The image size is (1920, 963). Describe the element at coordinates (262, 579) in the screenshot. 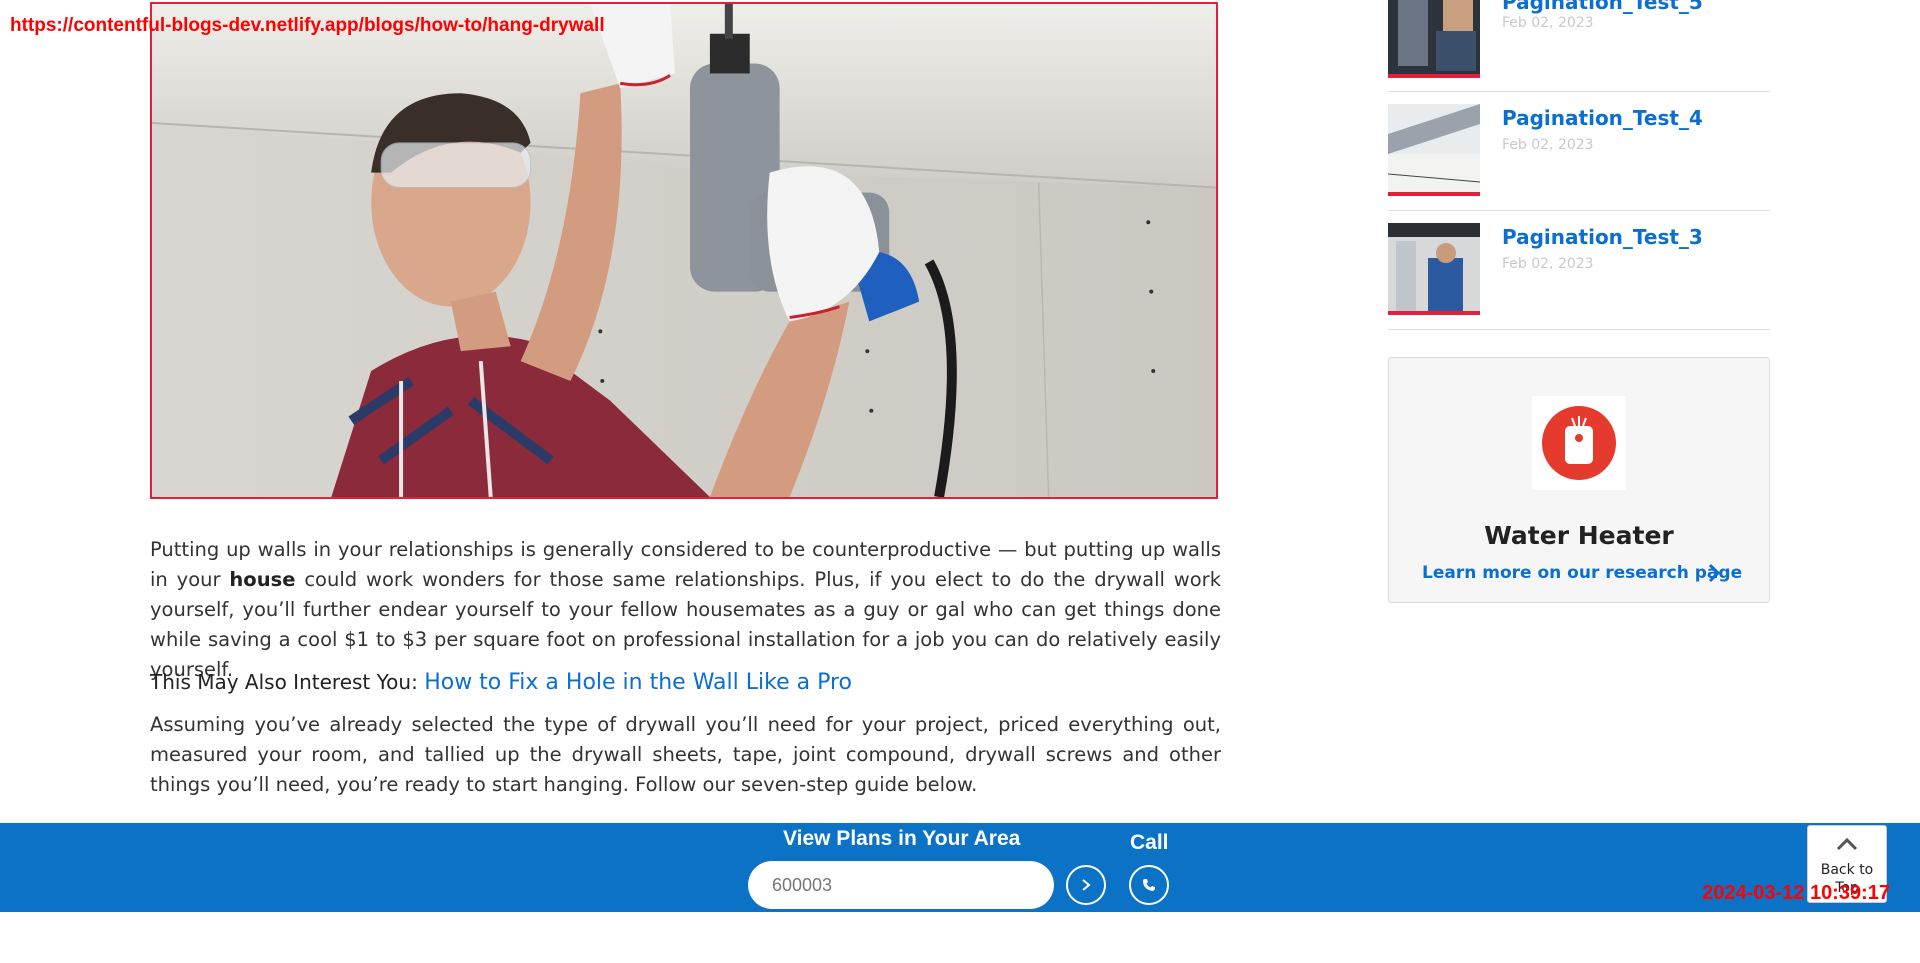

I see `bold-house-text: house` at that location.